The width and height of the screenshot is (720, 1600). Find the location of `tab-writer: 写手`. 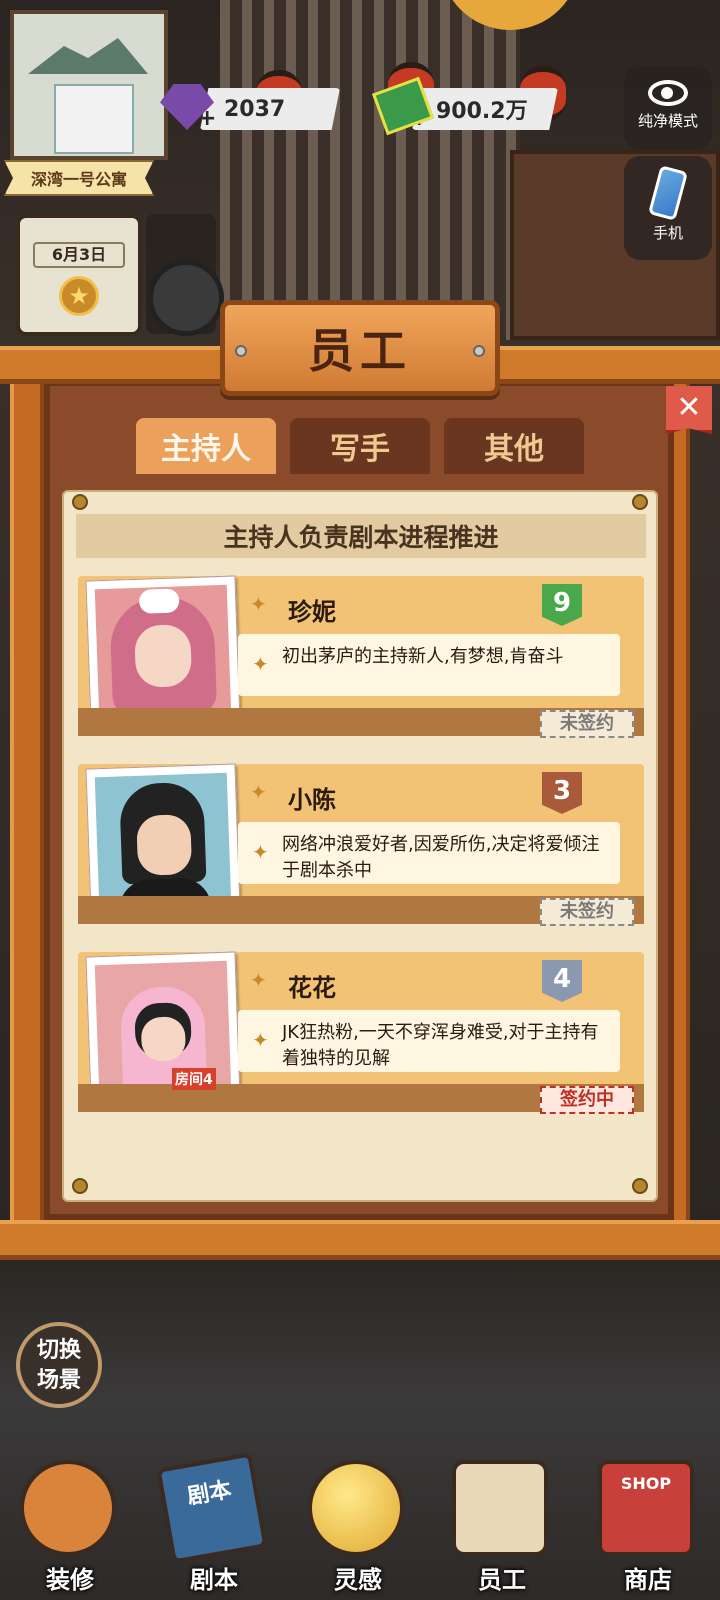

tab-writer: 写手 is located at coordinates (360, 446).